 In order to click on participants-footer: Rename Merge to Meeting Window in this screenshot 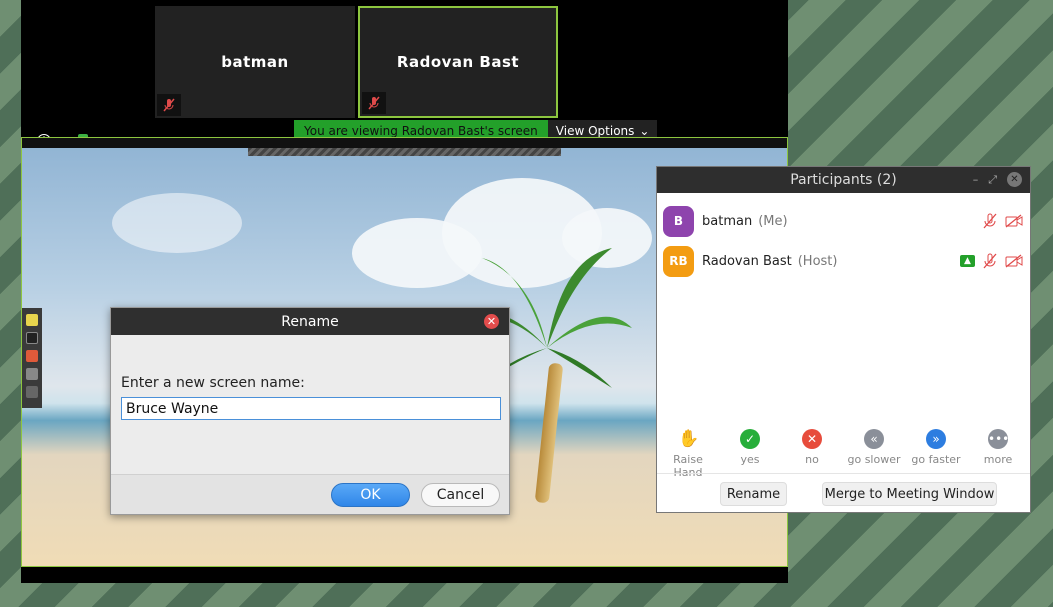, I will do `click(843, 493)`.